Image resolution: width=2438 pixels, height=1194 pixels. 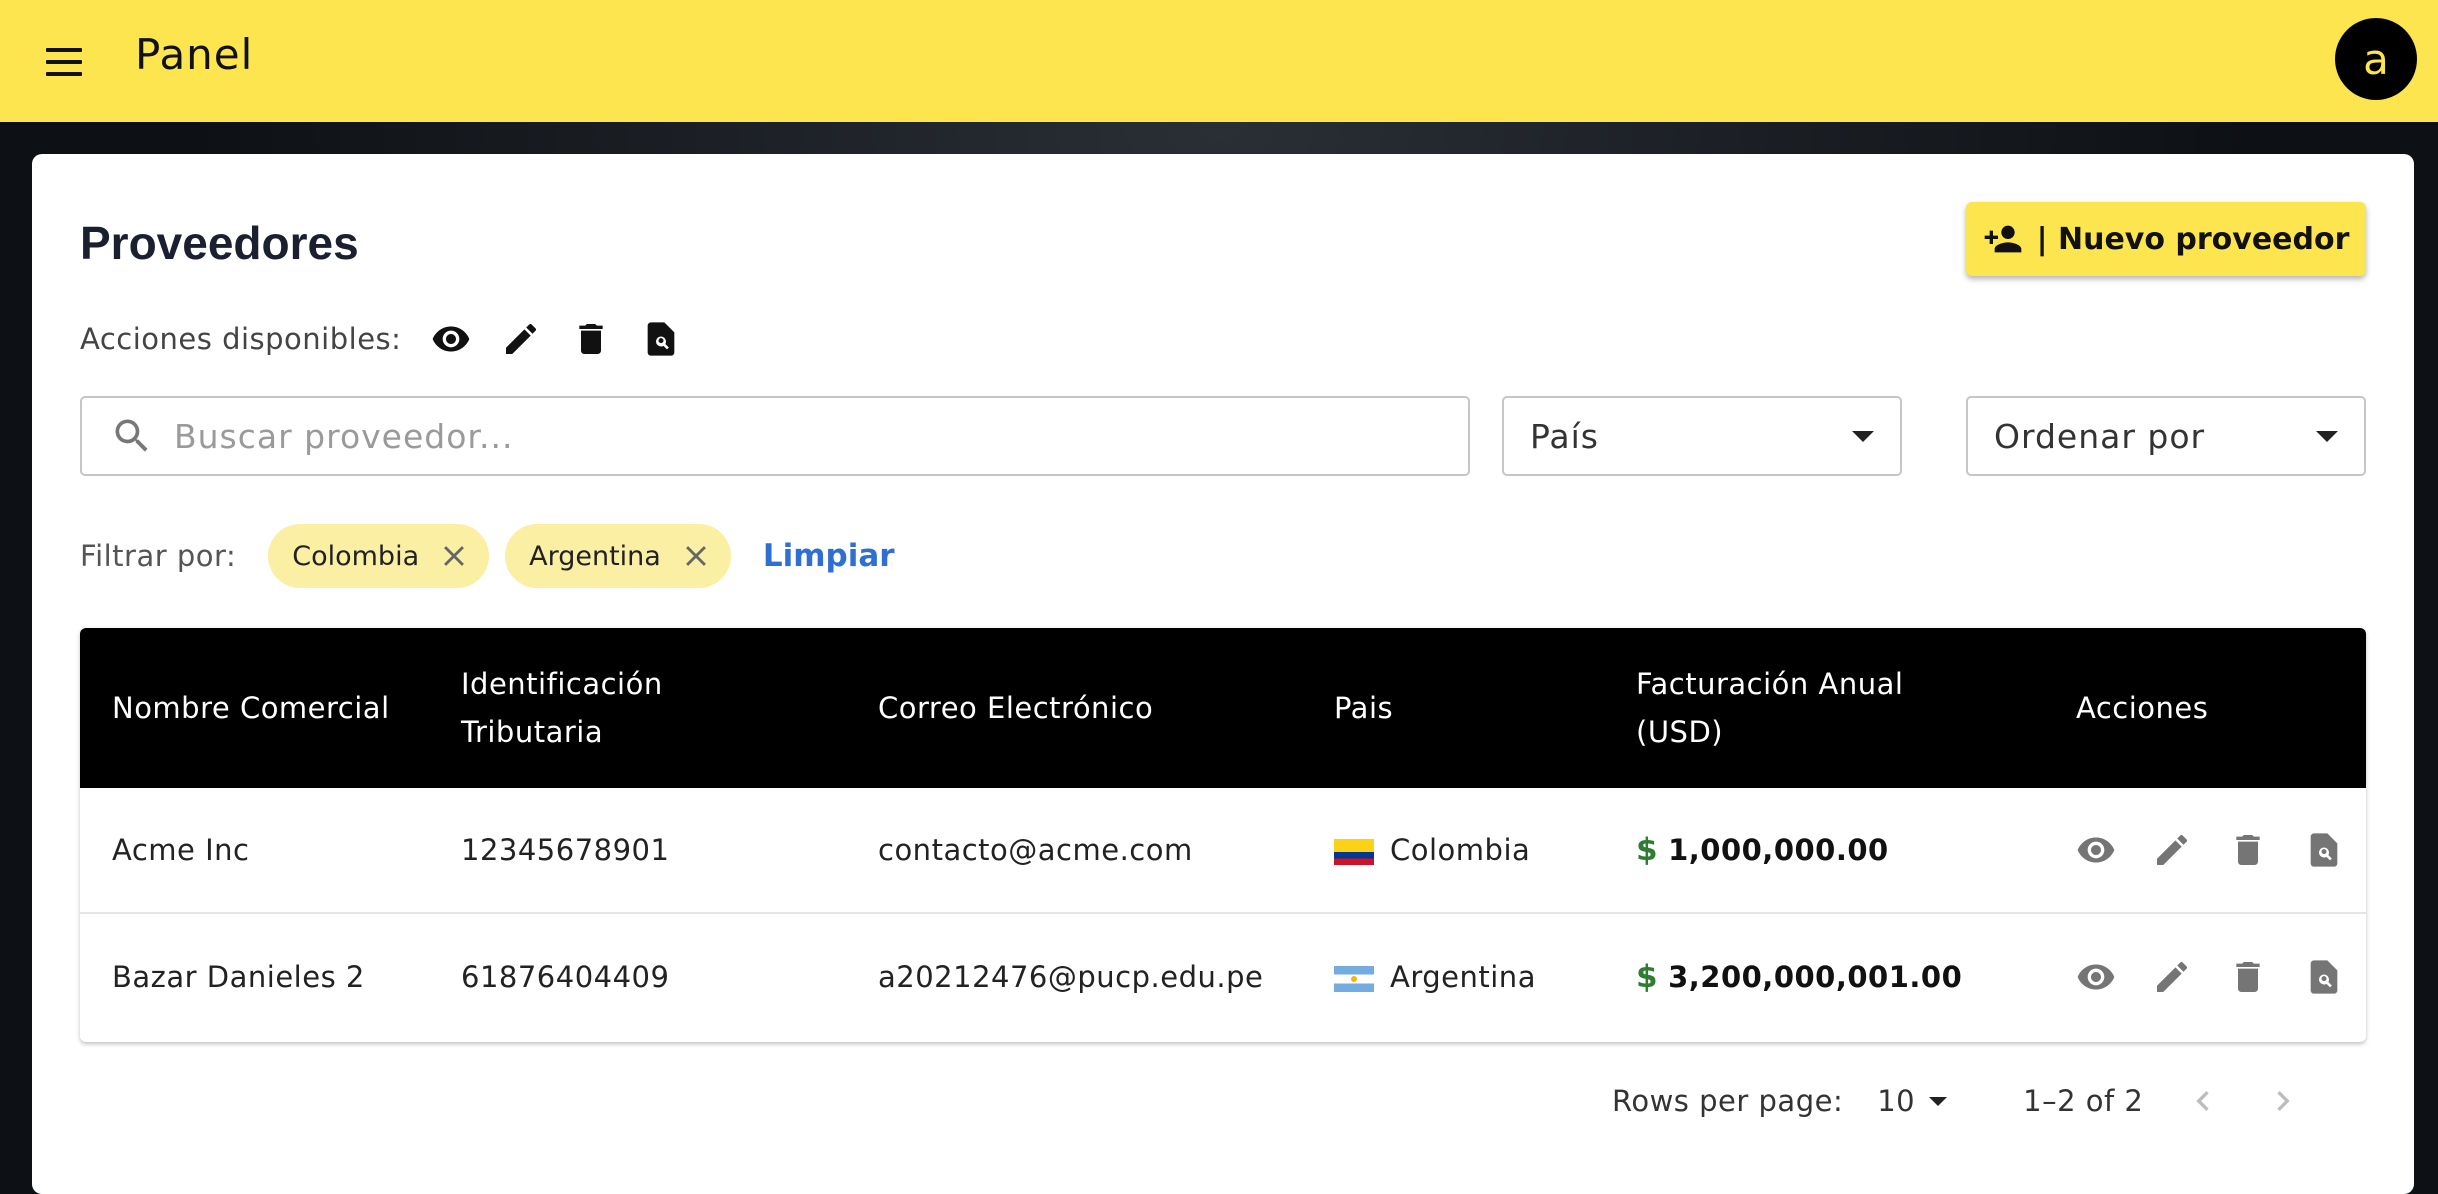 I want to click on menu-icon, so click(x=64, y=62).